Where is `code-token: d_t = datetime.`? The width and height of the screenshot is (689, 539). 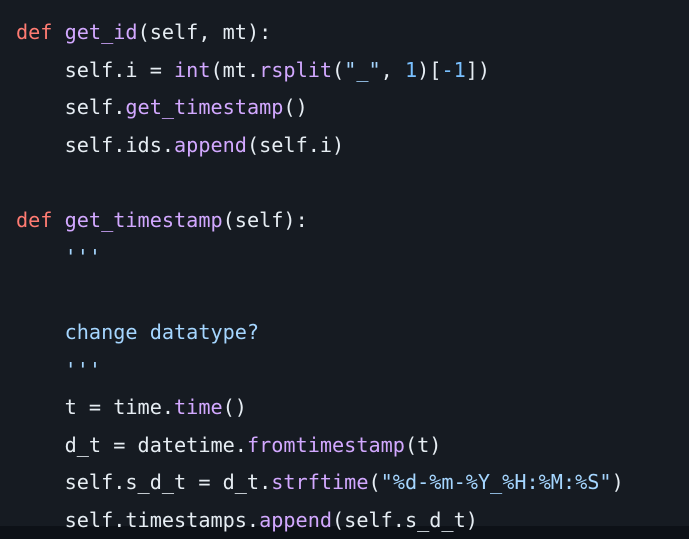
code-token: d_t = datetime. is located at coordinates (156, 445).